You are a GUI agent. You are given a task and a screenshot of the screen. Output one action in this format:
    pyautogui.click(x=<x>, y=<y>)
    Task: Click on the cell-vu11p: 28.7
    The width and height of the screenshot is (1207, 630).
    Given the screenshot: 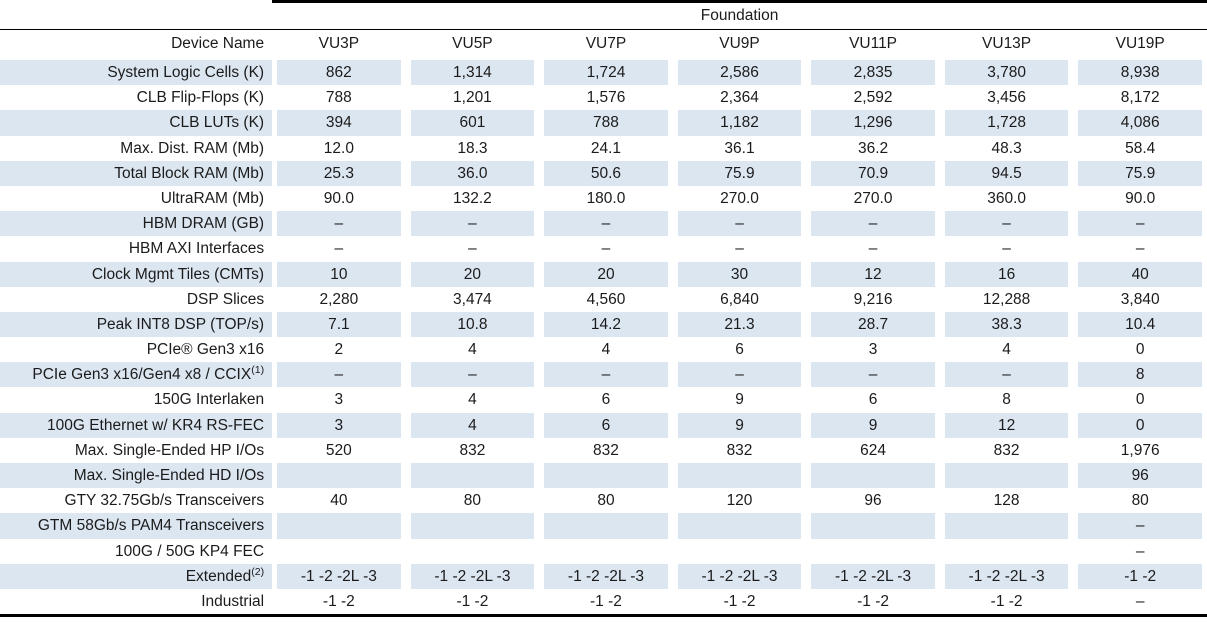 What is the action you would take?
    pyautogui.click(x=873, y=324)
    